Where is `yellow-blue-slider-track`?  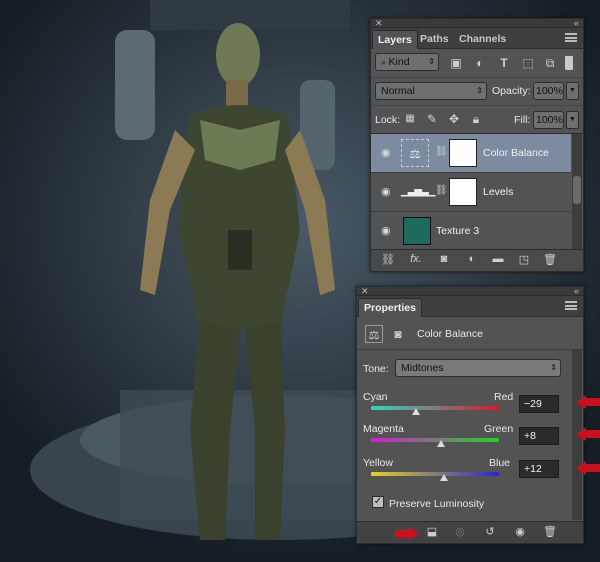
yellow-blue-slider-track is located at coordinates (435, 474).